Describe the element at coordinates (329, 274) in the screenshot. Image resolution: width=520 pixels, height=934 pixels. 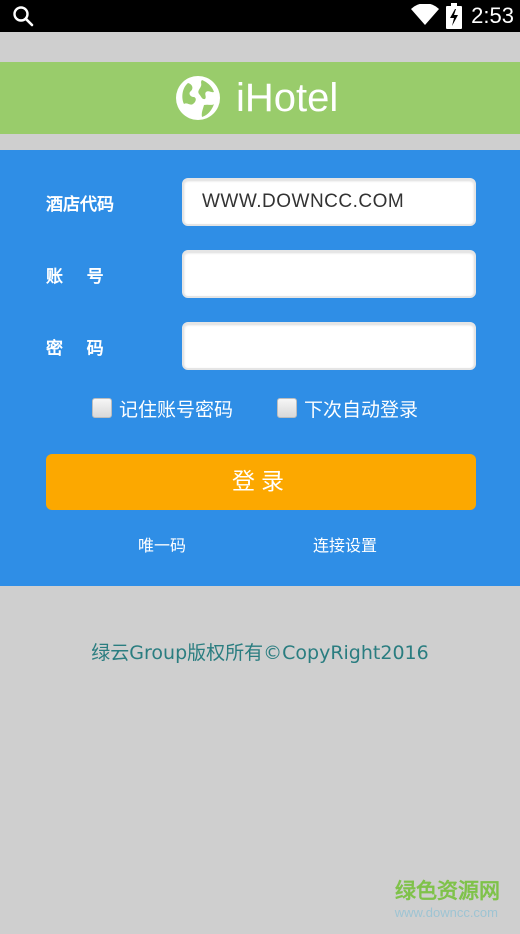
I see `account-input` at that location.